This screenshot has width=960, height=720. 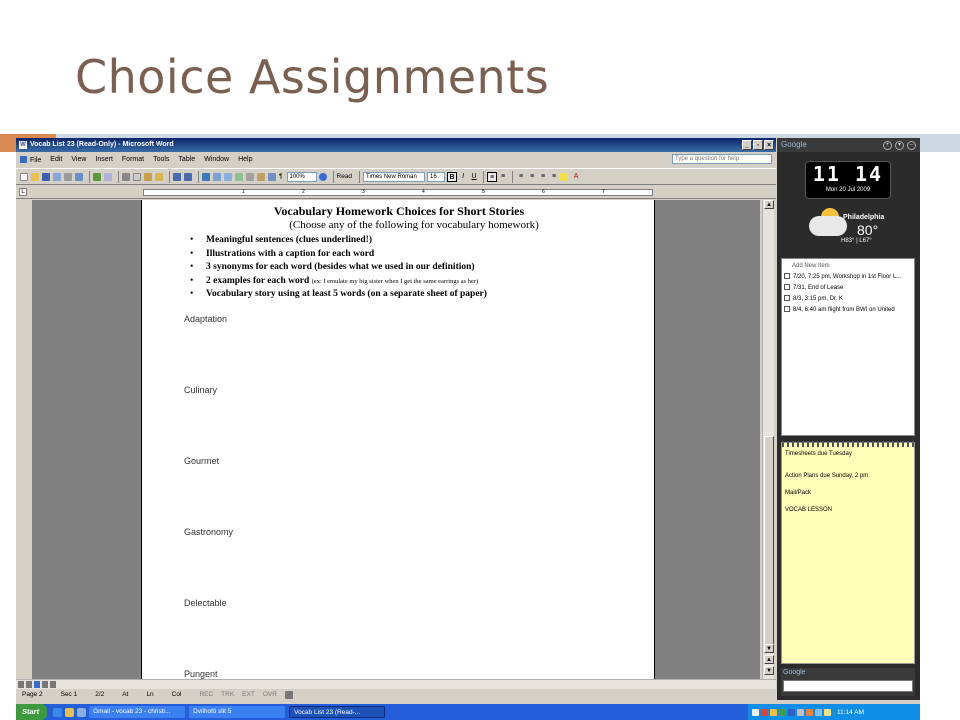 What do you see at coordinates (78, 159) in the screenshot?
I see `menu-view: View` at bounding box center [78, 159].